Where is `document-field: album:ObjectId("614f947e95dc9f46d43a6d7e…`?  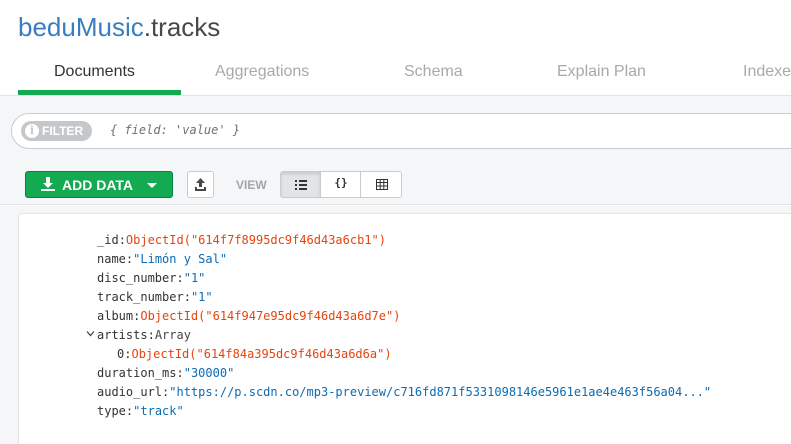
document-field: album:ObjectId("614f947e95dc9f46d43a6d7e… is located at coordinates (249, 316).